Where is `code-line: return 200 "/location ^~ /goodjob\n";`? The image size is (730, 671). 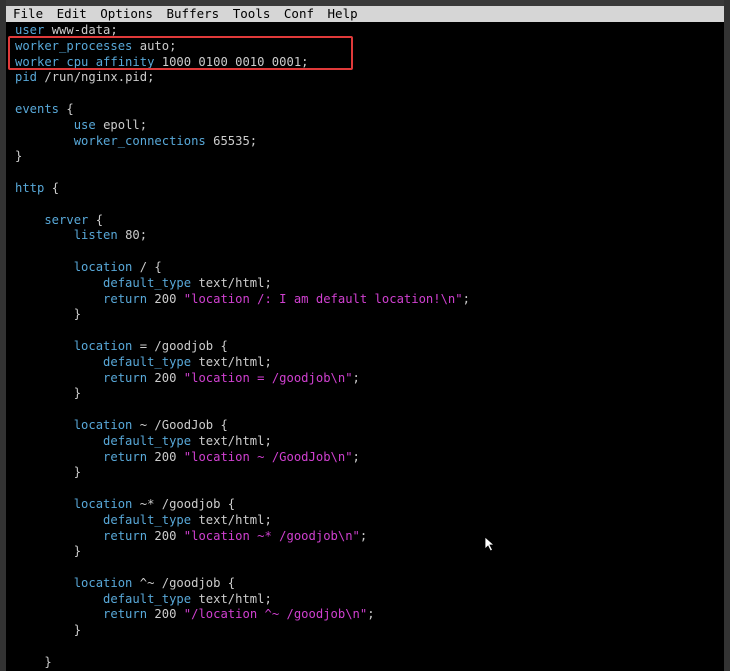
code-line: return 200 "/location ^~ /goodjob\n"; is located at coordinates (369, 615).